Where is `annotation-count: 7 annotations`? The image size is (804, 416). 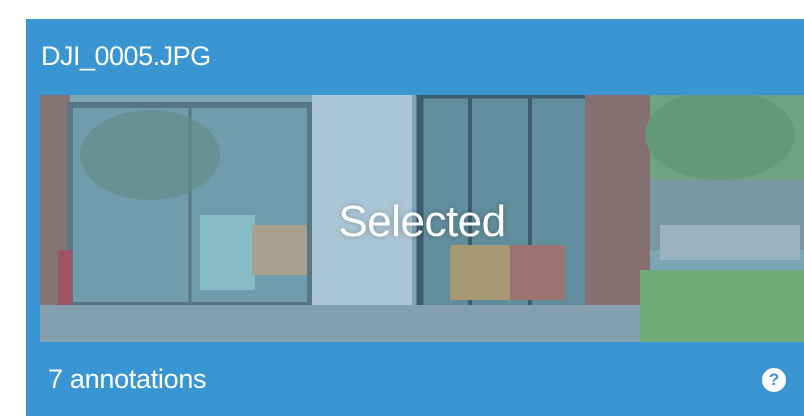
annotation-count: 7 annotations is located at coordinates (127, 379).